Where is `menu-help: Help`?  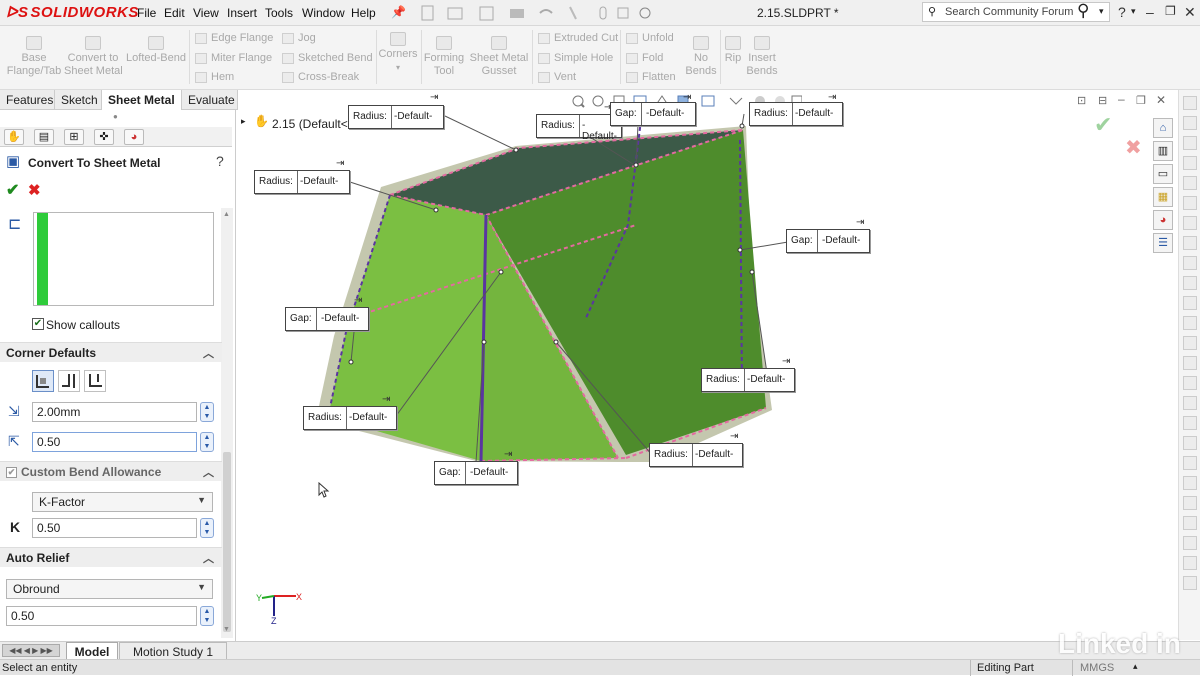
menu-help: Help is located at coordinates (363, 13).